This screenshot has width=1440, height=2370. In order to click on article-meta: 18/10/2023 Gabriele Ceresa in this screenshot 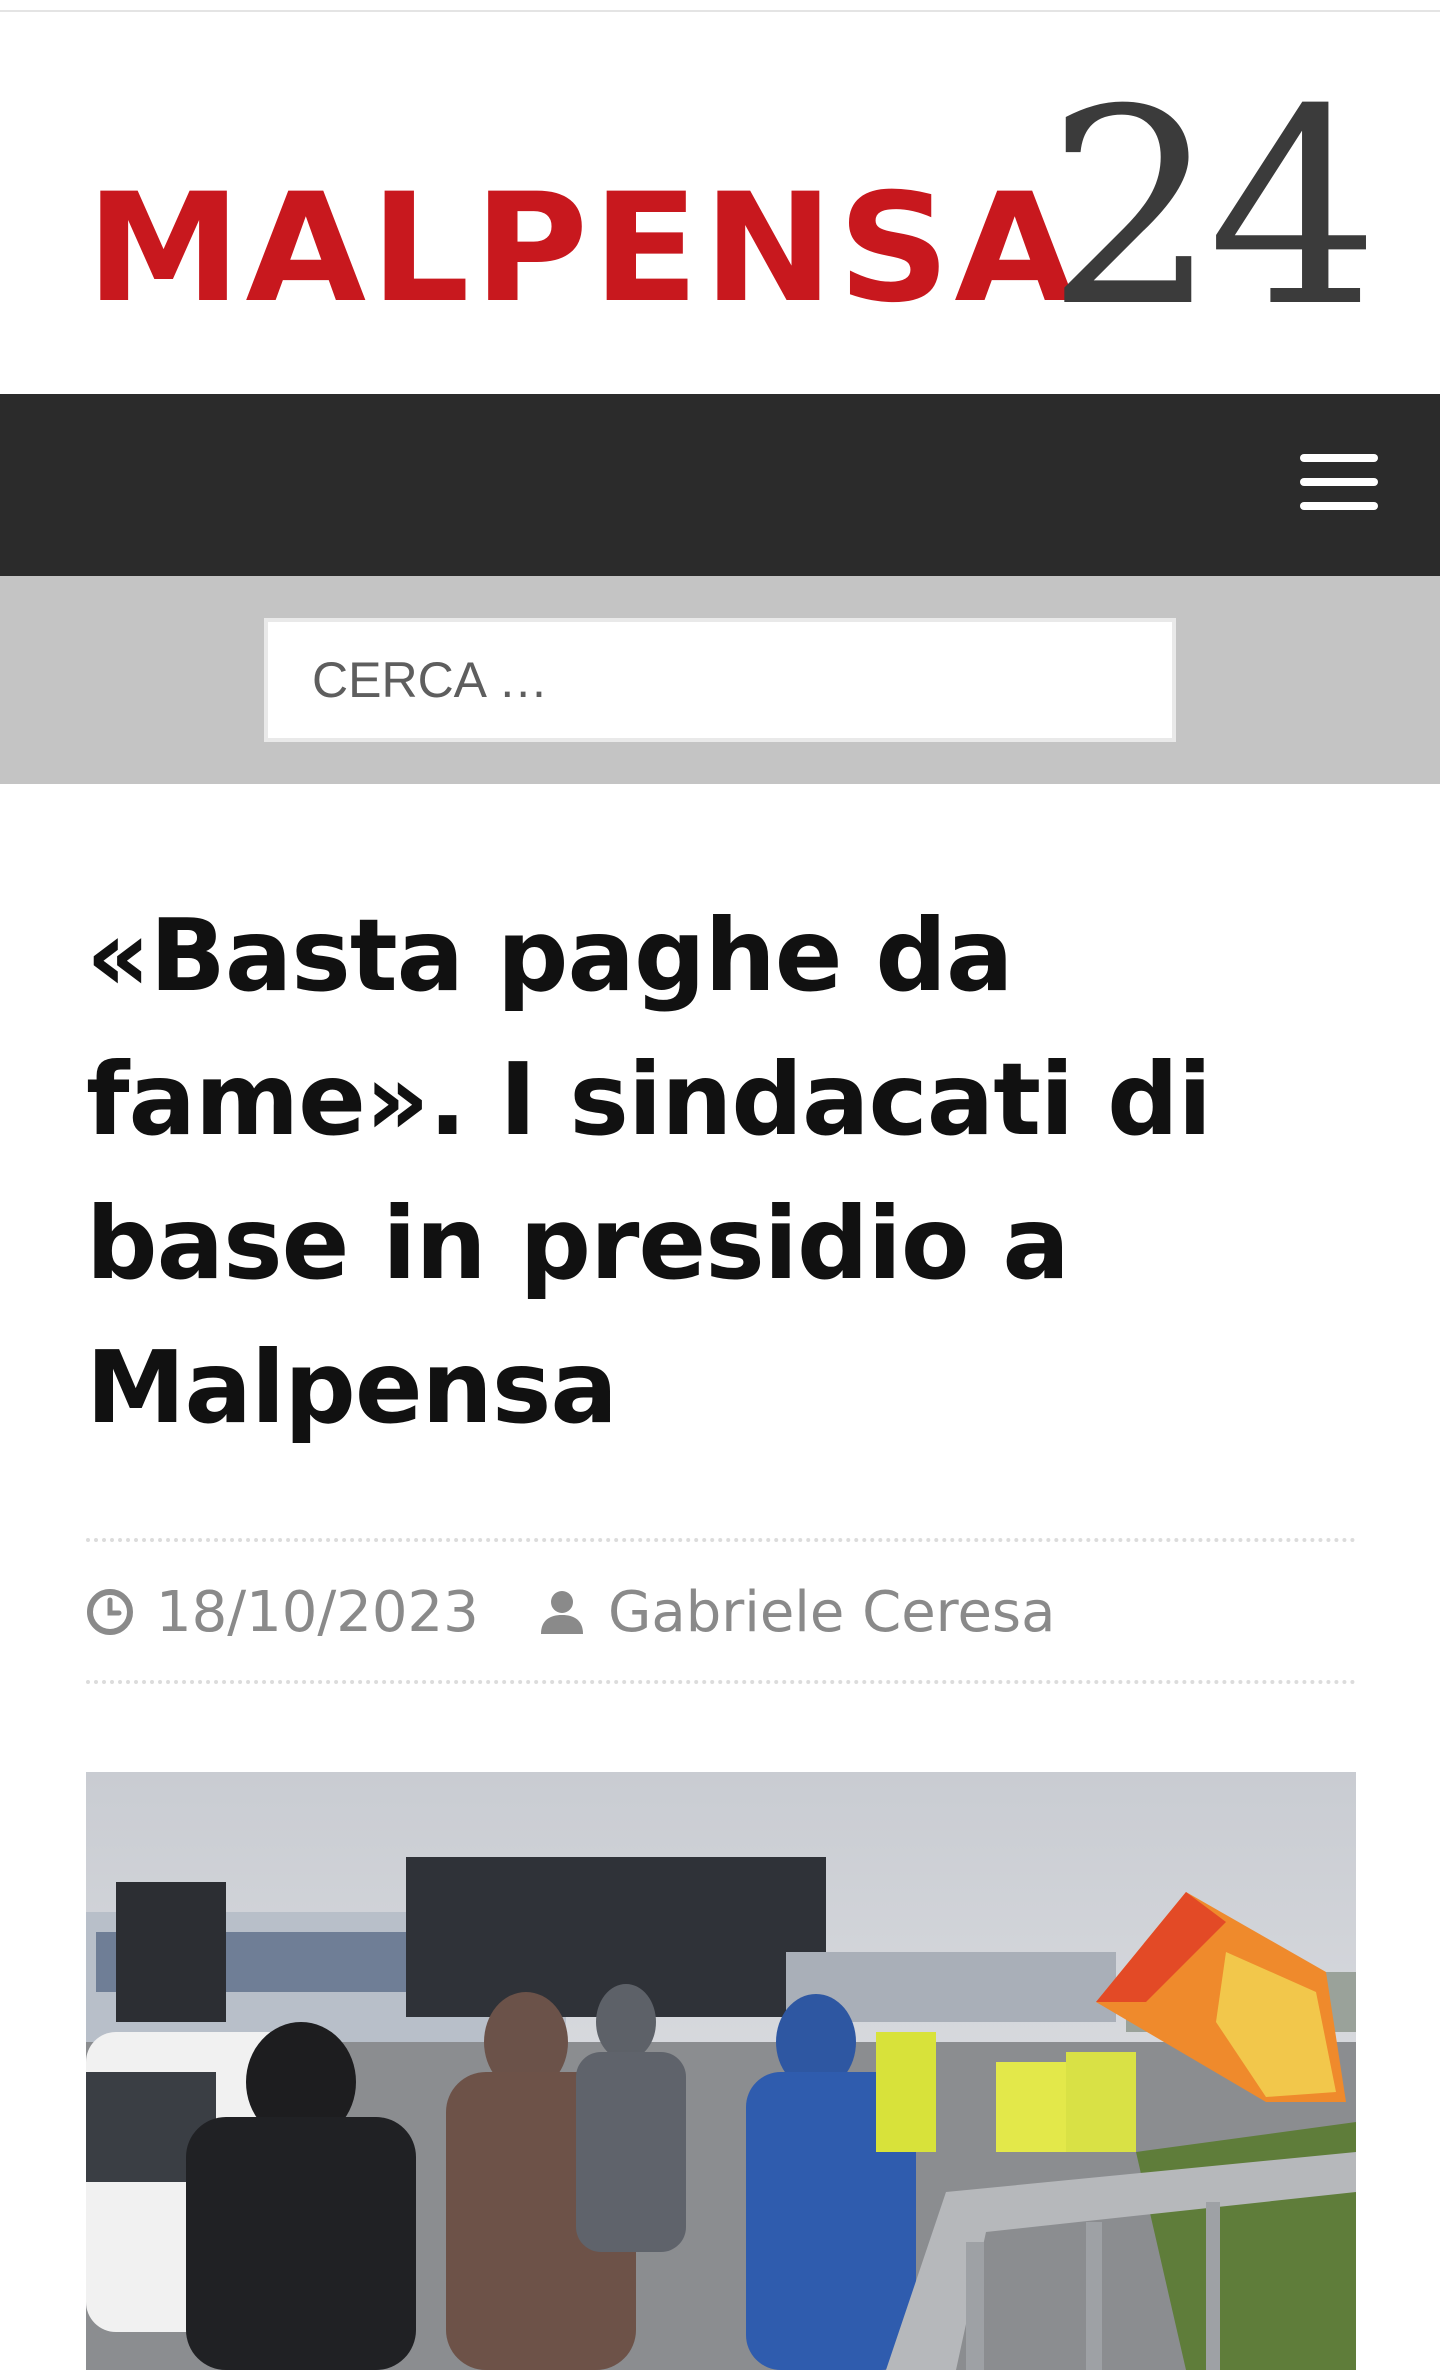, I will do `click(721, 1611)`.